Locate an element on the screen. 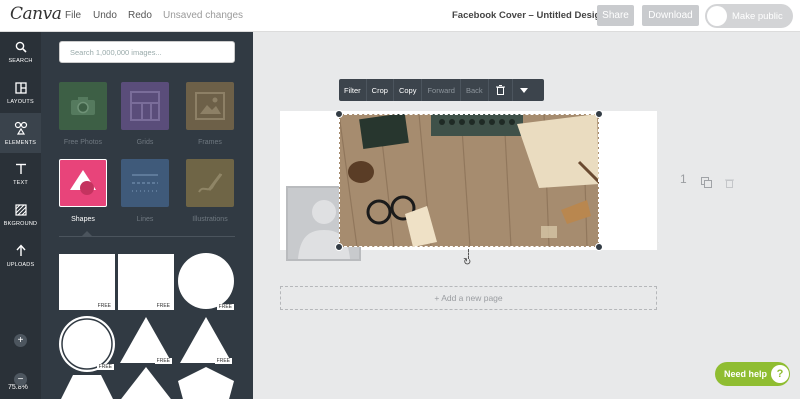  forward-button: Forward is located at coordinates (441, 90).